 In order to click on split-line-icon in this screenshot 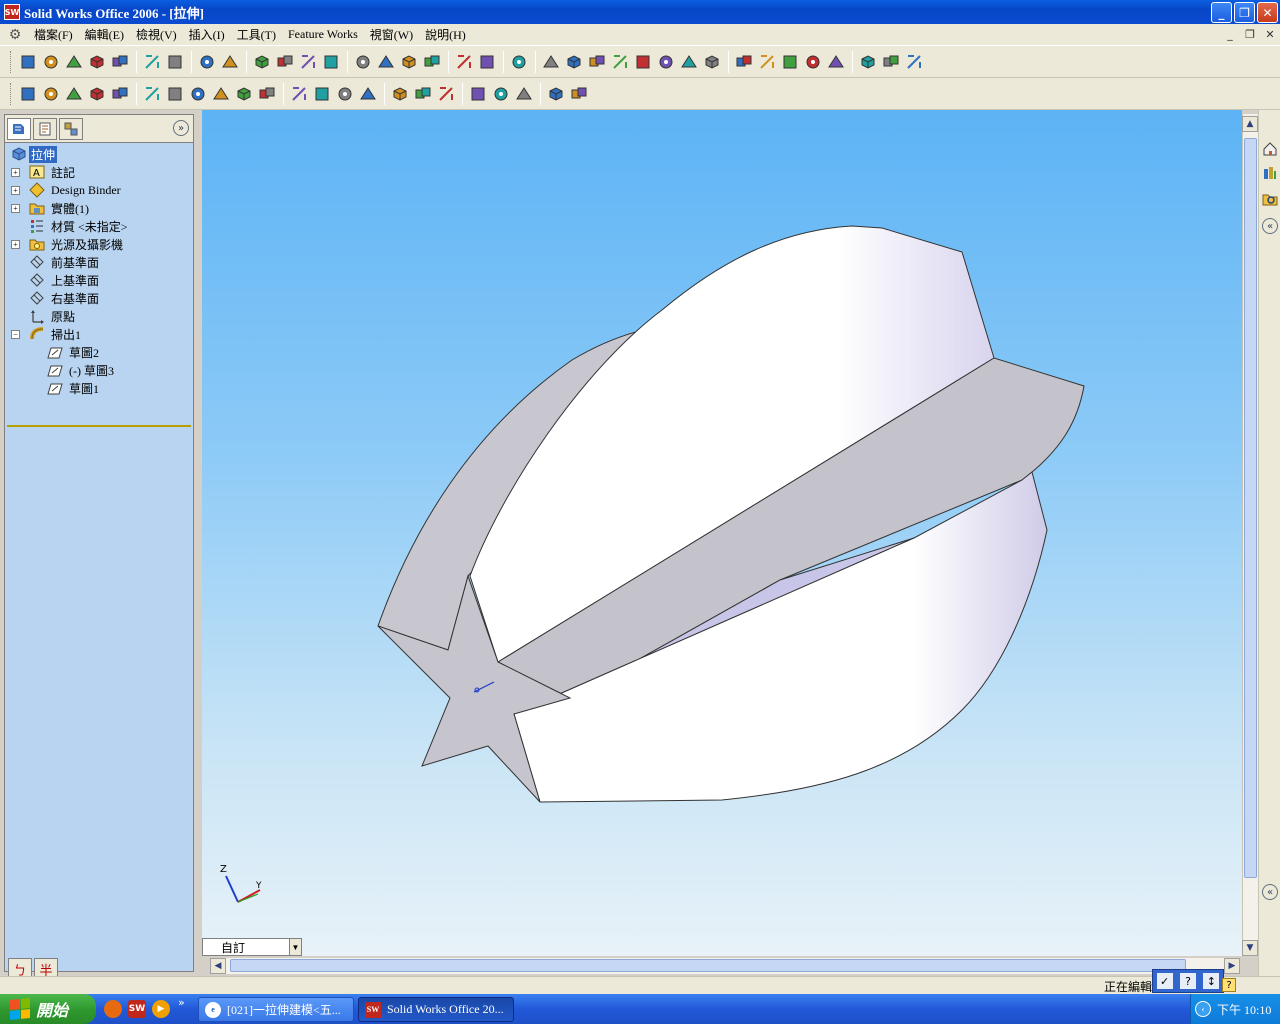, I will do `click(501, 94)`.